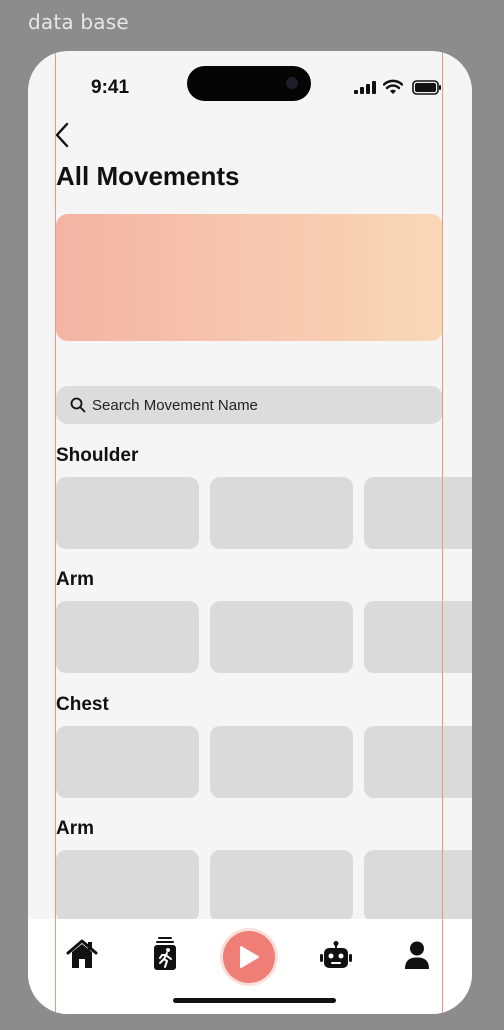 Image resolution: width=504 pixels, height=1030 pixels. I want to click on home-icon, so click(82, 953).